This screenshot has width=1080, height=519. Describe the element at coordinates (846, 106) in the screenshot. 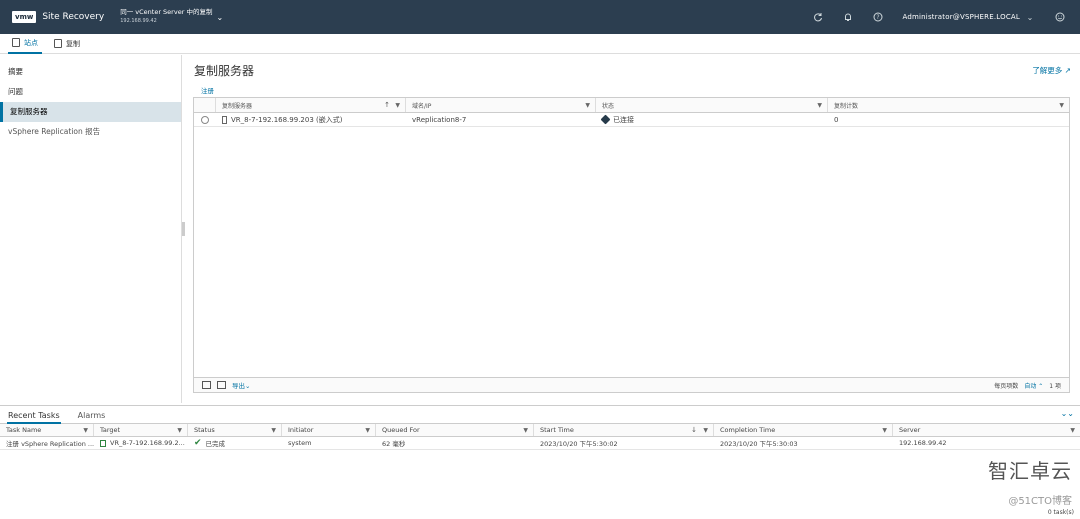

I see `column-label: 复制计数` at that location.